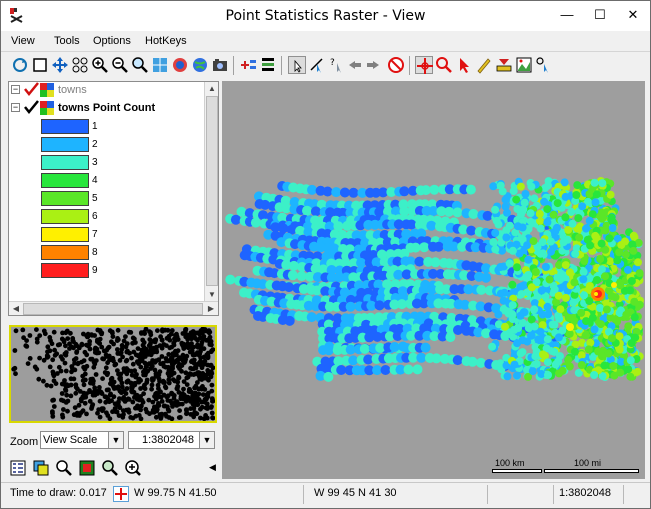  What do you see at coordinates (87, 468) in the screenshot?
I see `locator-icon` at bounding box center [87, 468].